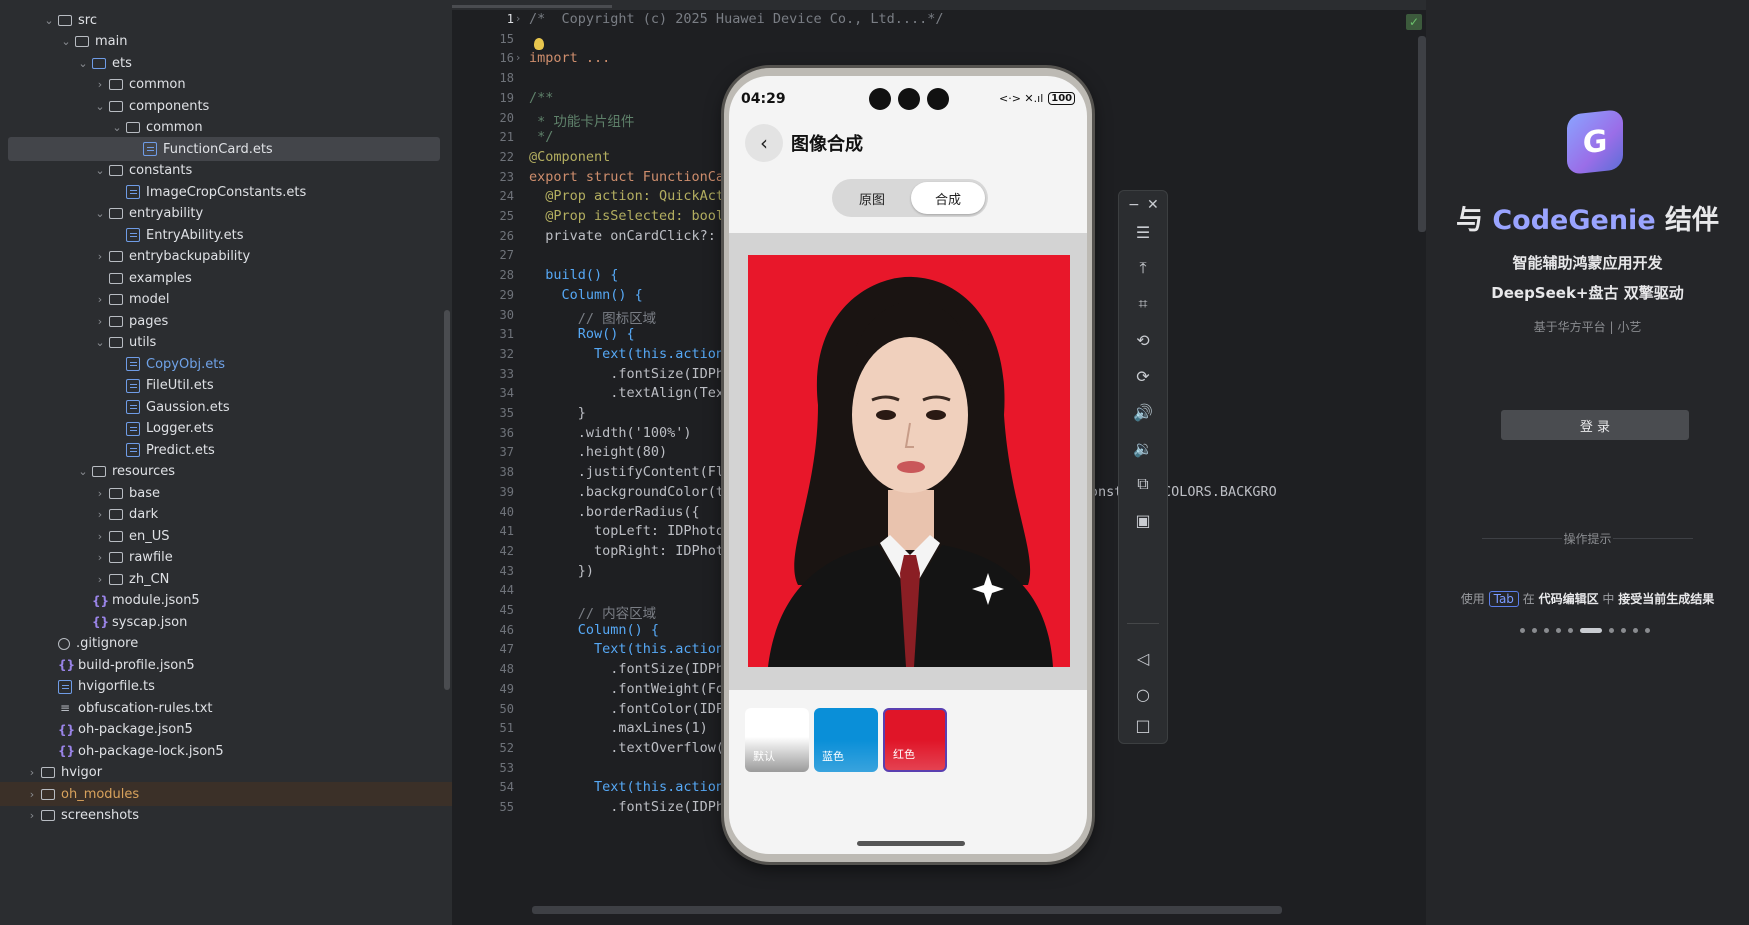 This screenshot has width=1749, height=925. What do you see at coordinates (1143, 725) in the screenshot?
I see `recents-nav-icon: □` at bounding box center [1143, 725].